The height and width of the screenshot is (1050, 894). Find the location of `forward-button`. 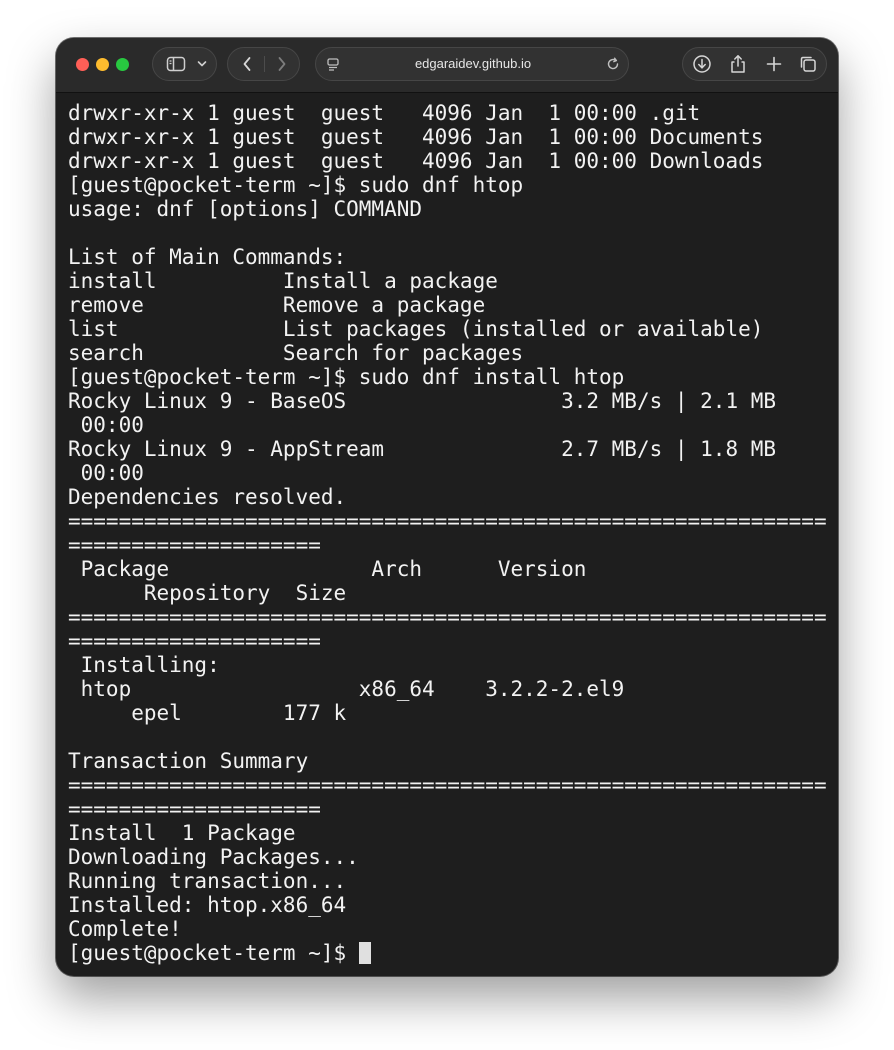

forward-button is located at coordinates (282, 64).